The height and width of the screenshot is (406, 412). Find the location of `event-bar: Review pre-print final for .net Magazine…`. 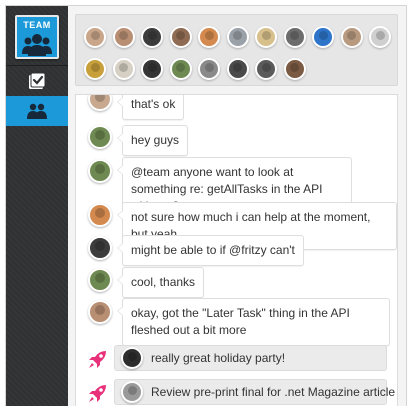

event-bar: Review pre-print final for .net Magazine… is located at coordinates (254, 392).